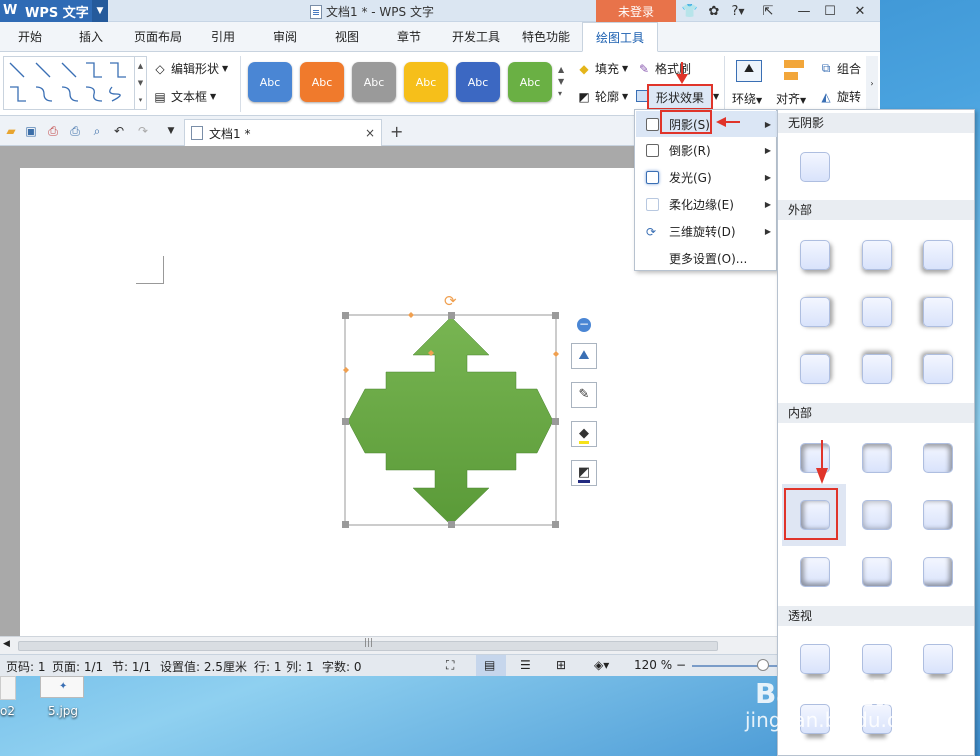  What do you see at coordinates (370, 133) in the screenshot?
I see `close-tab-icon: ×` at bounding box center [370, 133].